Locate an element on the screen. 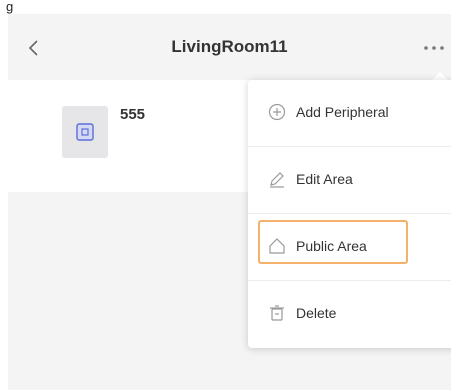 The width and height of the screenshot is (451, 390). device-thumbnail is located at coordinates (85, 132).